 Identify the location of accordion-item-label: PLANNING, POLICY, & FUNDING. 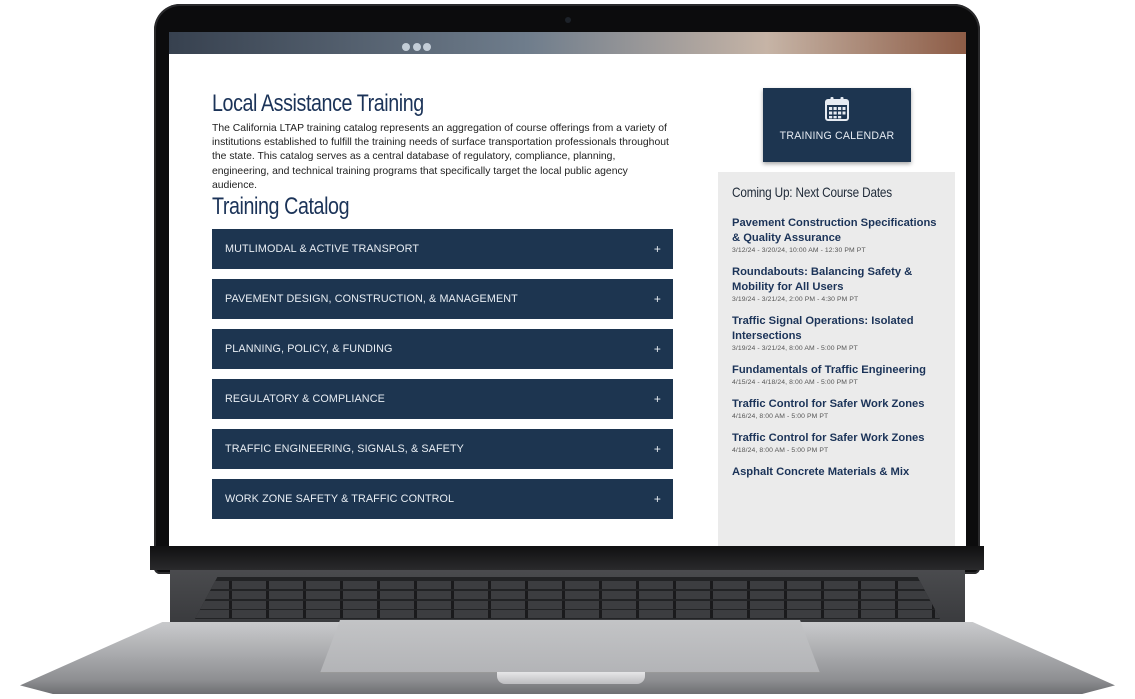
(309, 349).